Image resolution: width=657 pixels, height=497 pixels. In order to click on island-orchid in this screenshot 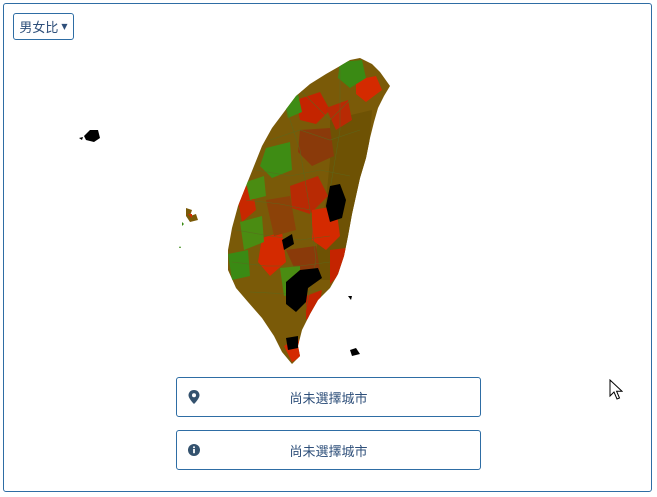, I will do `click(355, 352)`.